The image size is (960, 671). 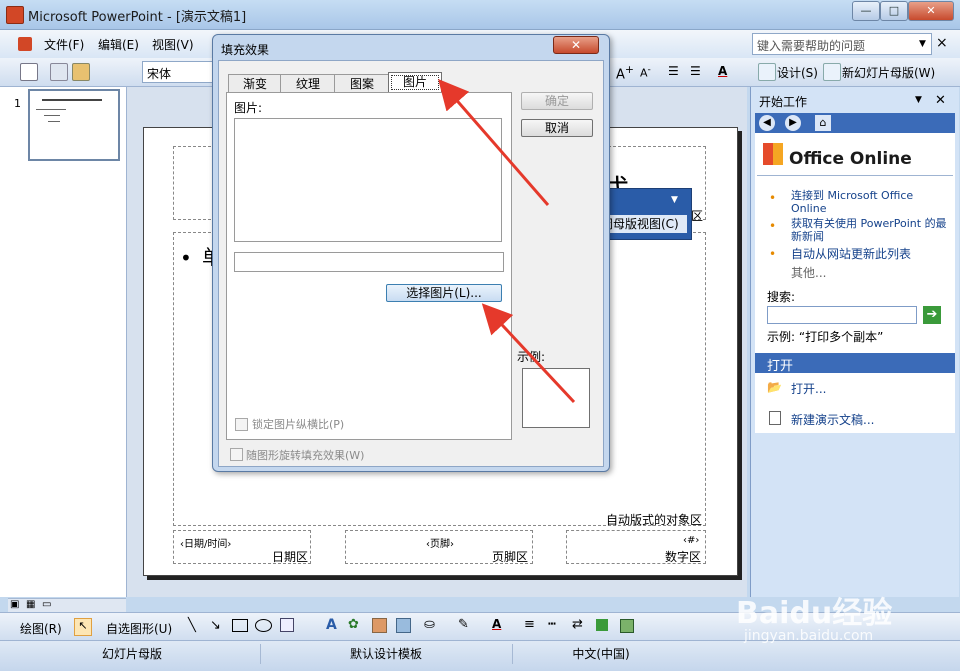 What do you see at coordinates (131, 654) in the screenshot?
I see `status-view-mode: 幻灯片母版` at bounding box center [131, 654].